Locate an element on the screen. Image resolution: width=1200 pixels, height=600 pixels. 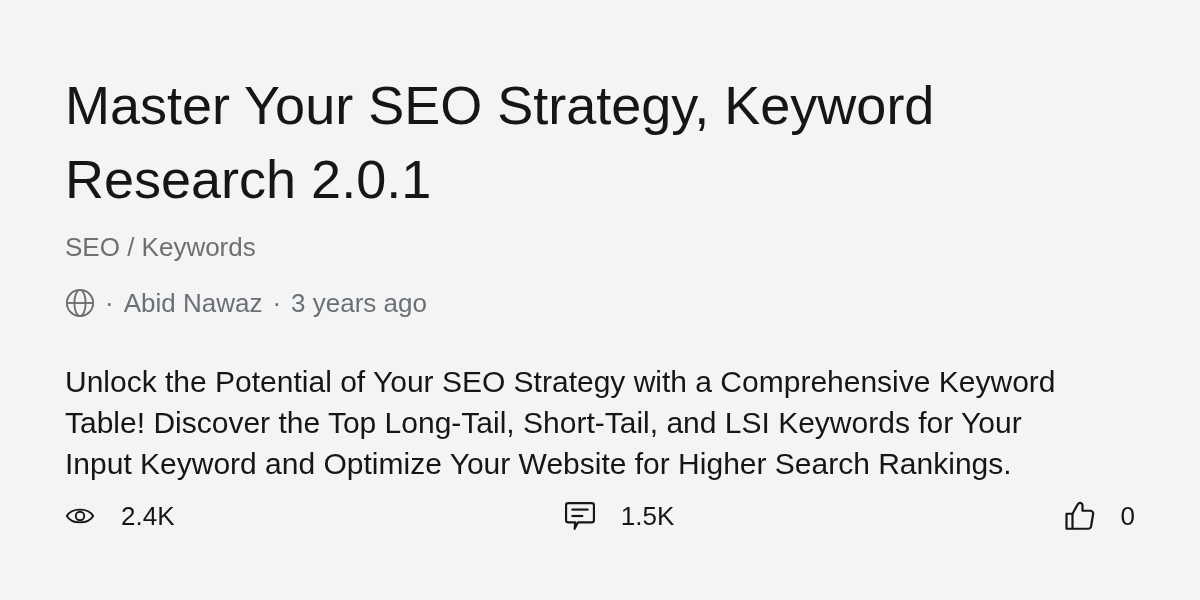
category-link: SEO / Keywords is located at coordinates (600, 247).